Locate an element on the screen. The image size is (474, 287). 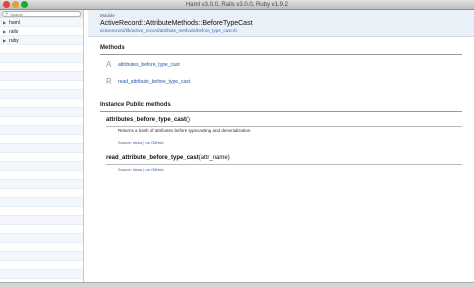
method-link-read-attribute-before-type-cast: read_attribute_before_type_cast is located at coordinates (154, 82).